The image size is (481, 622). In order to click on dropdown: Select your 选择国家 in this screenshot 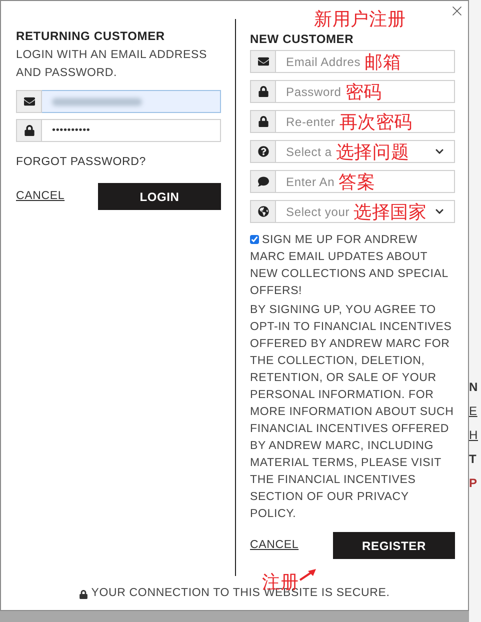, I will do `click(365, 211)`.